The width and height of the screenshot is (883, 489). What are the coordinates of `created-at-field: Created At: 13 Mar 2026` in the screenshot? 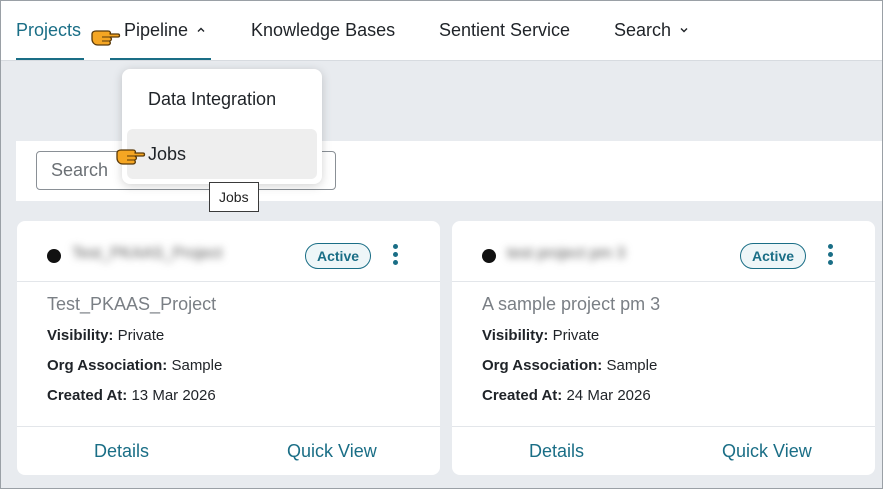 It's located at (131, 395).